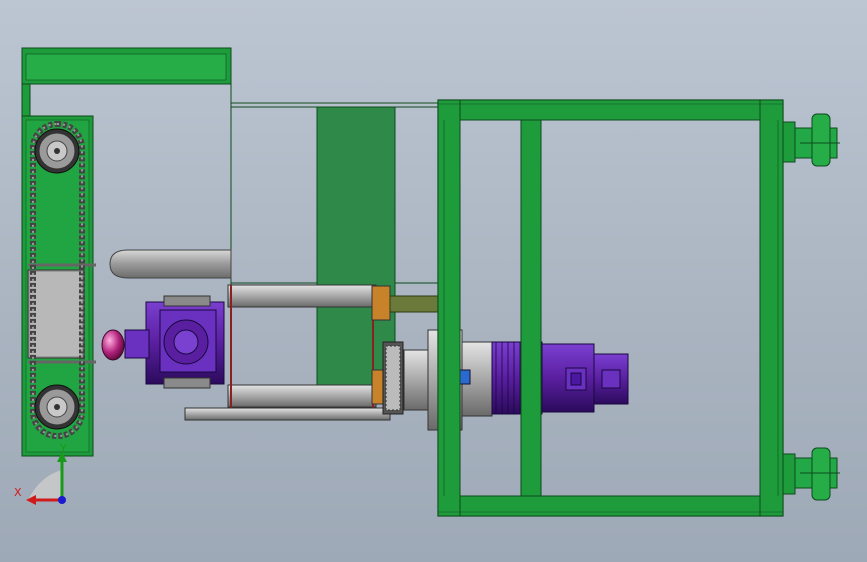 The height and width of the screenshot is (562, 867). What do you see at coordinates (57, 407) in the screenshot?
I see `lower-sprocket` at bounding box center [57, 407].